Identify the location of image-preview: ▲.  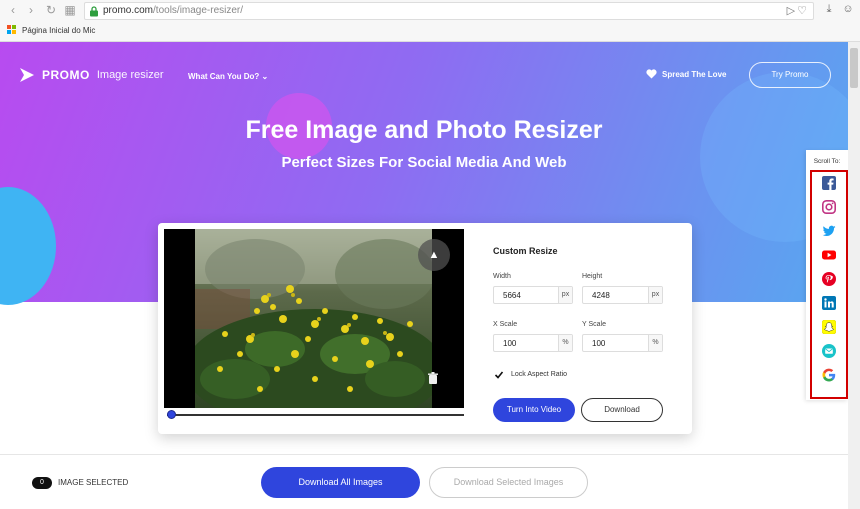
(314, 318).